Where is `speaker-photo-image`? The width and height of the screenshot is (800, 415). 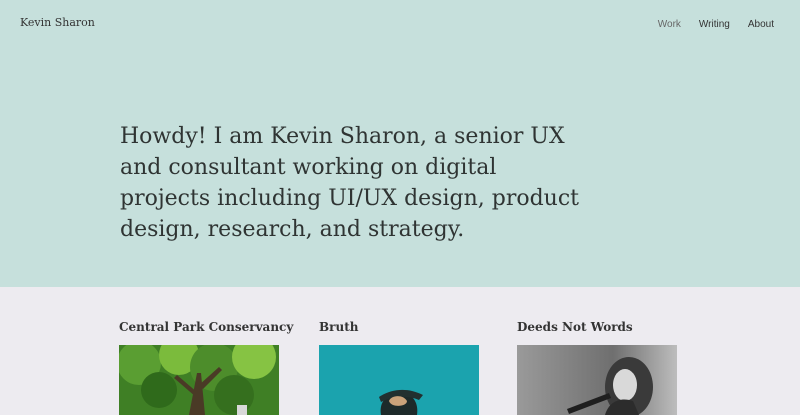
speaker-photo-image is located at coordinates (597, 380).